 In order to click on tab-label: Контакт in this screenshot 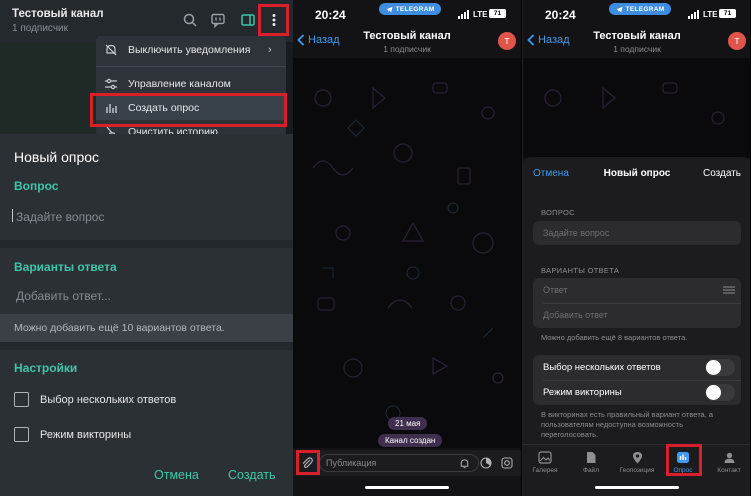, I will do `click(729, 470)`.